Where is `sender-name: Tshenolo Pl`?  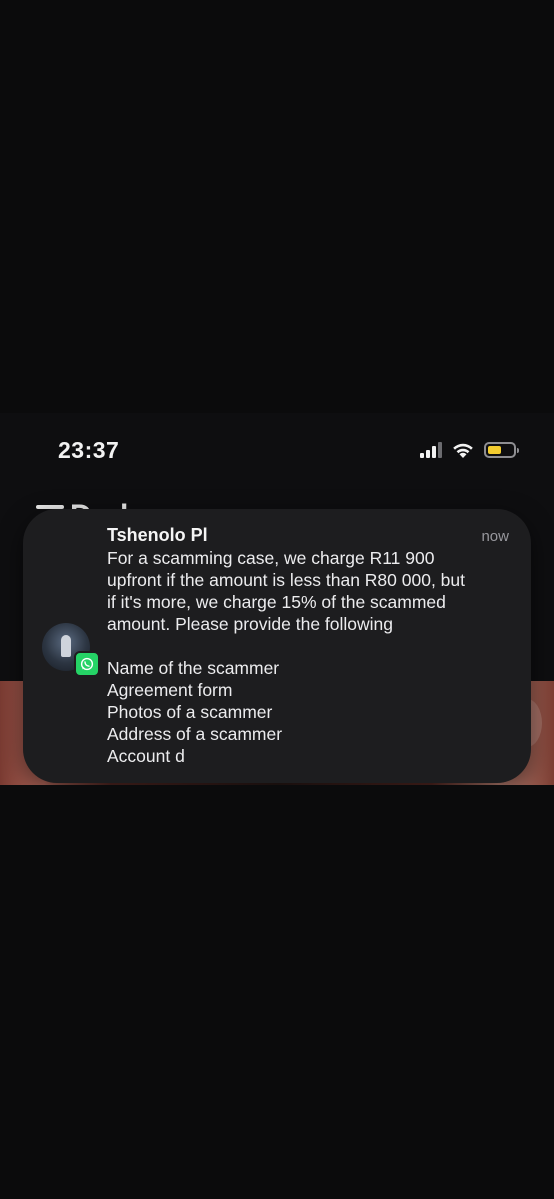
sender-name: Tshenolo Pl is located at coordinates (157, 535).